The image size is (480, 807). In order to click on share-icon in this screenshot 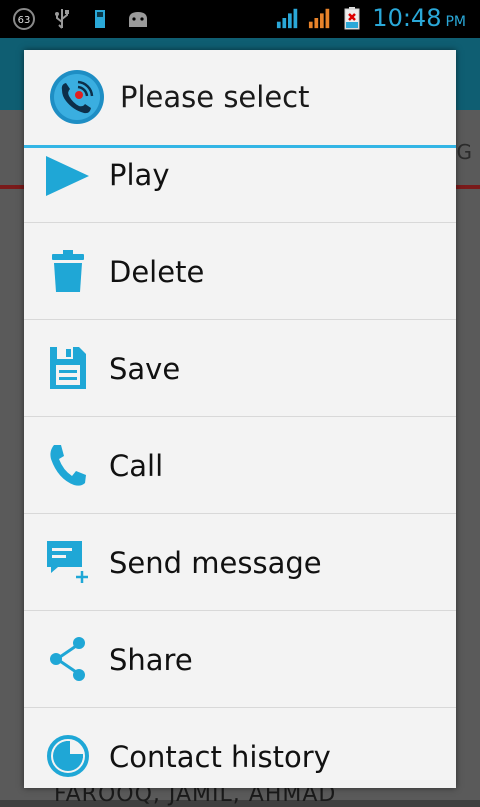, I will do `click(68, 659)`.